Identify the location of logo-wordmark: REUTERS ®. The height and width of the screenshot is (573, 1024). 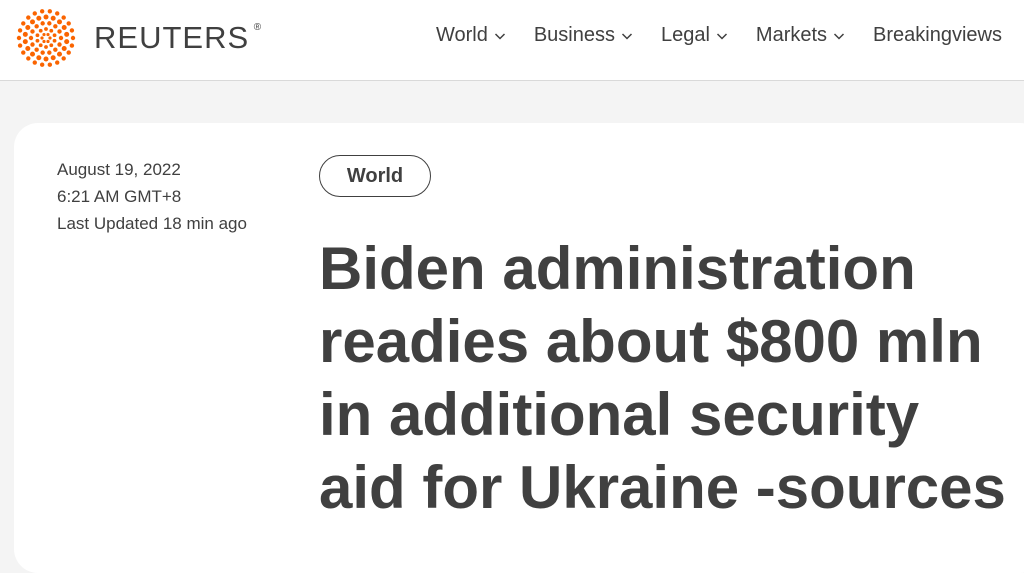
(177, 38).